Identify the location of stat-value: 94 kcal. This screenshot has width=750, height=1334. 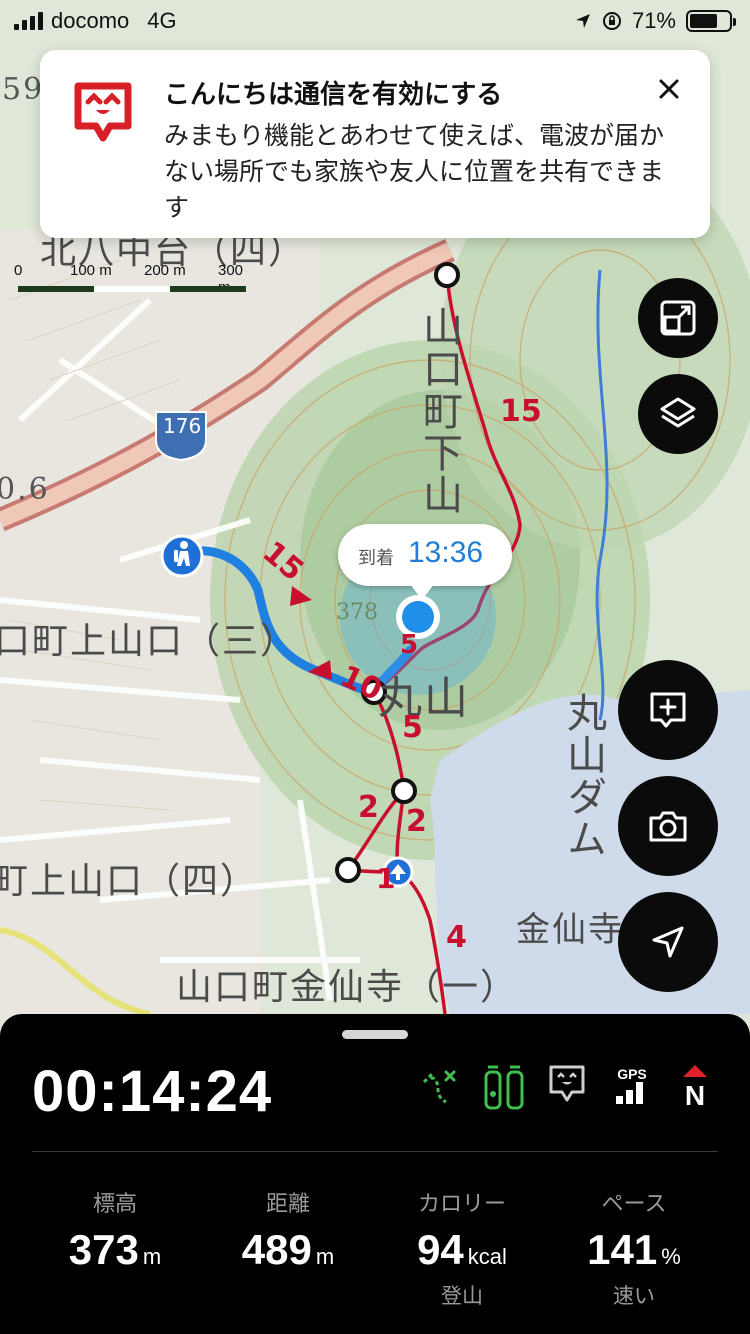
(462, 1249).